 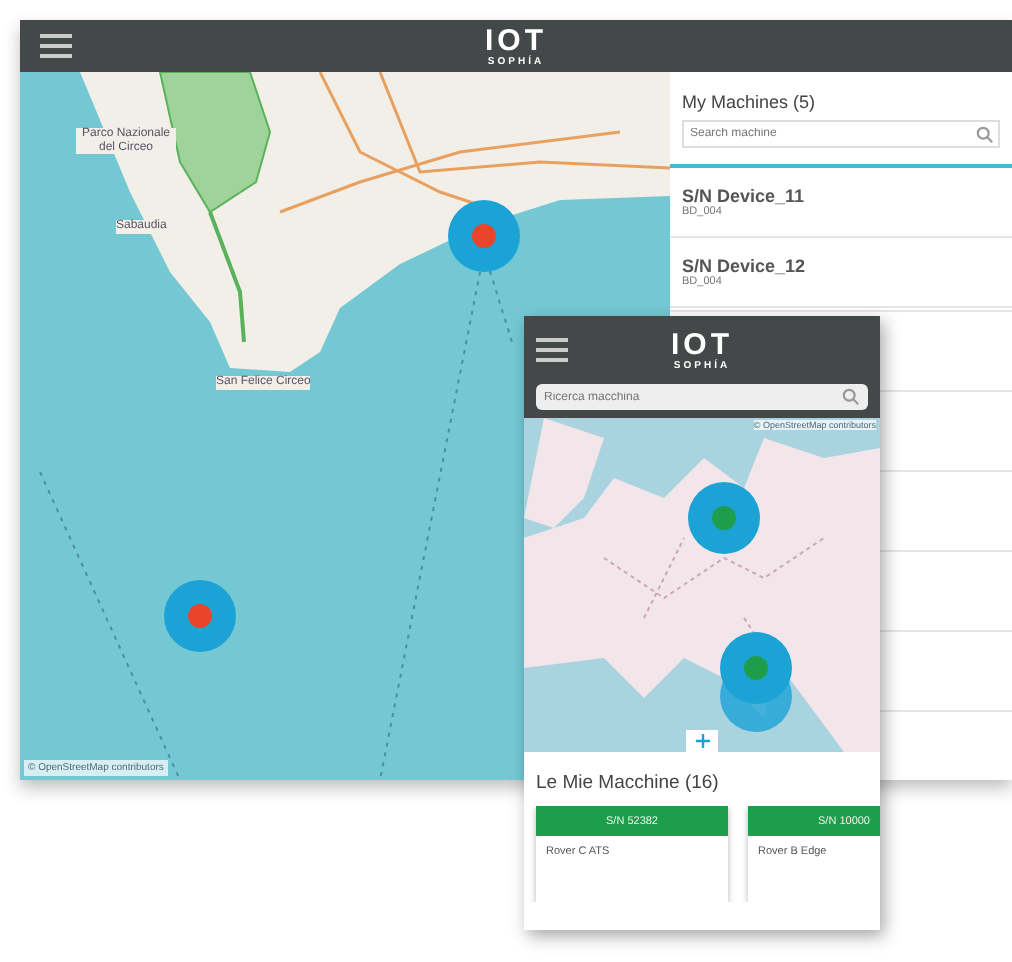 I want to click on panel-title: My Machines (5), so click(x=750, y=102).